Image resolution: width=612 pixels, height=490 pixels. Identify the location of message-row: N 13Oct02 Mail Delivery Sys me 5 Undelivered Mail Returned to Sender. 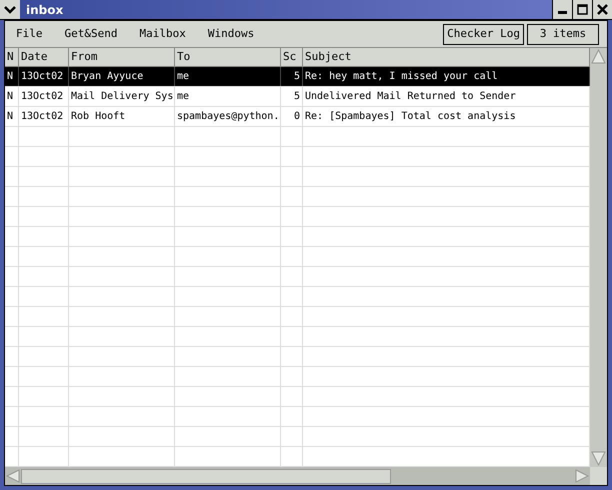
(297, 97).